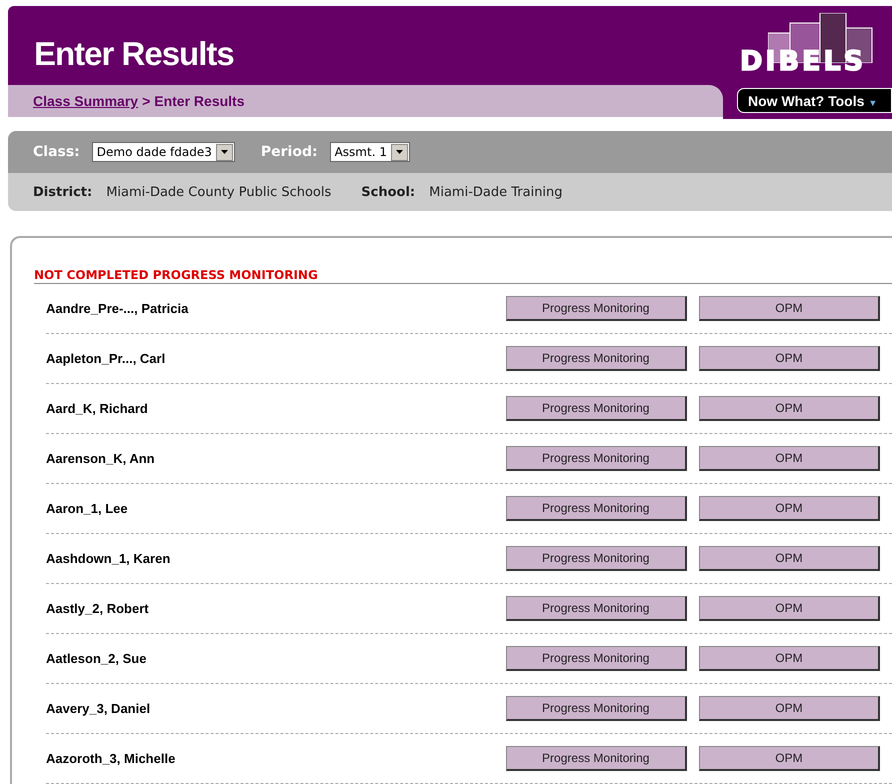  Describe the element at coordinates (106, 358) in the screenshot. I see `student-name: Aapleton_Pr..., Carl` at that location.